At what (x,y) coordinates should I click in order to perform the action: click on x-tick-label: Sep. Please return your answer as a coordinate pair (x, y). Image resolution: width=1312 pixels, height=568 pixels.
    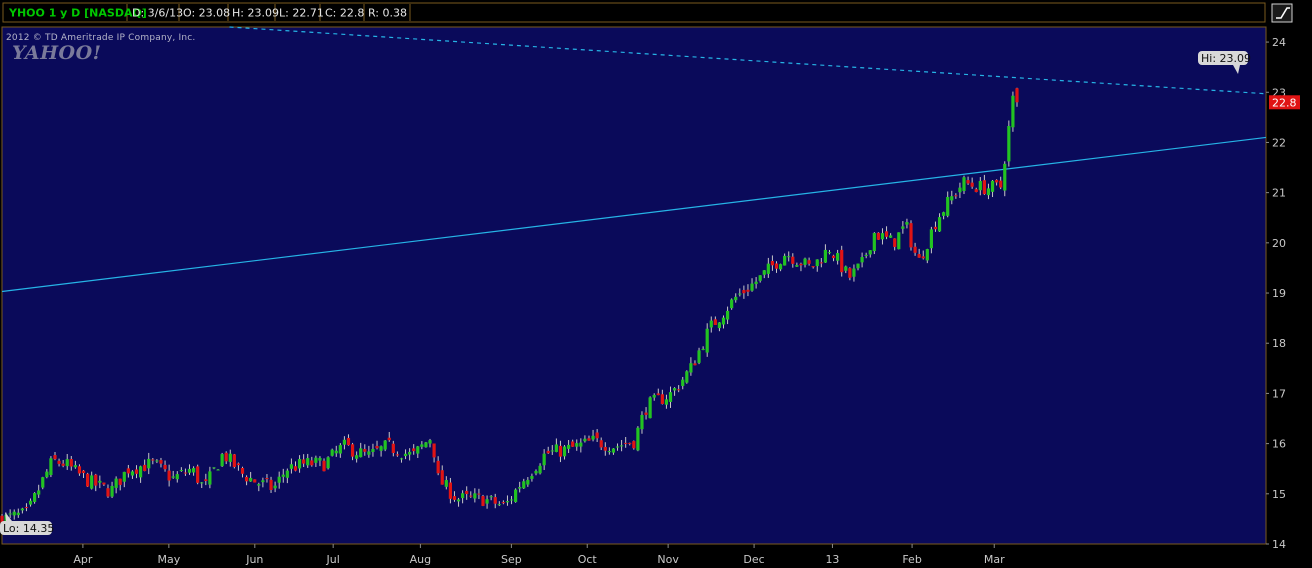
    Looking at the image, I should click on (511, 559).